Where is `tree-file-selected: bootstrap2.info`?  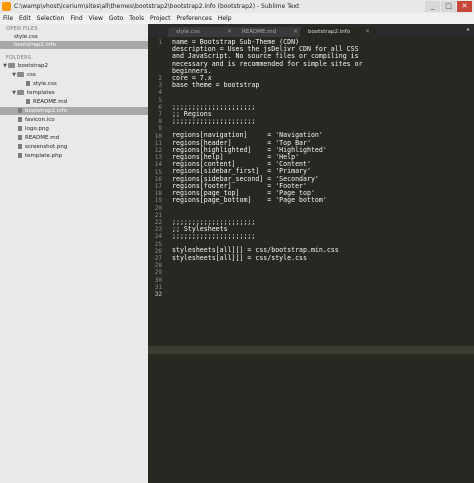
tree-file-selected: bootstrap2.info is located at coordinates (74, 111).